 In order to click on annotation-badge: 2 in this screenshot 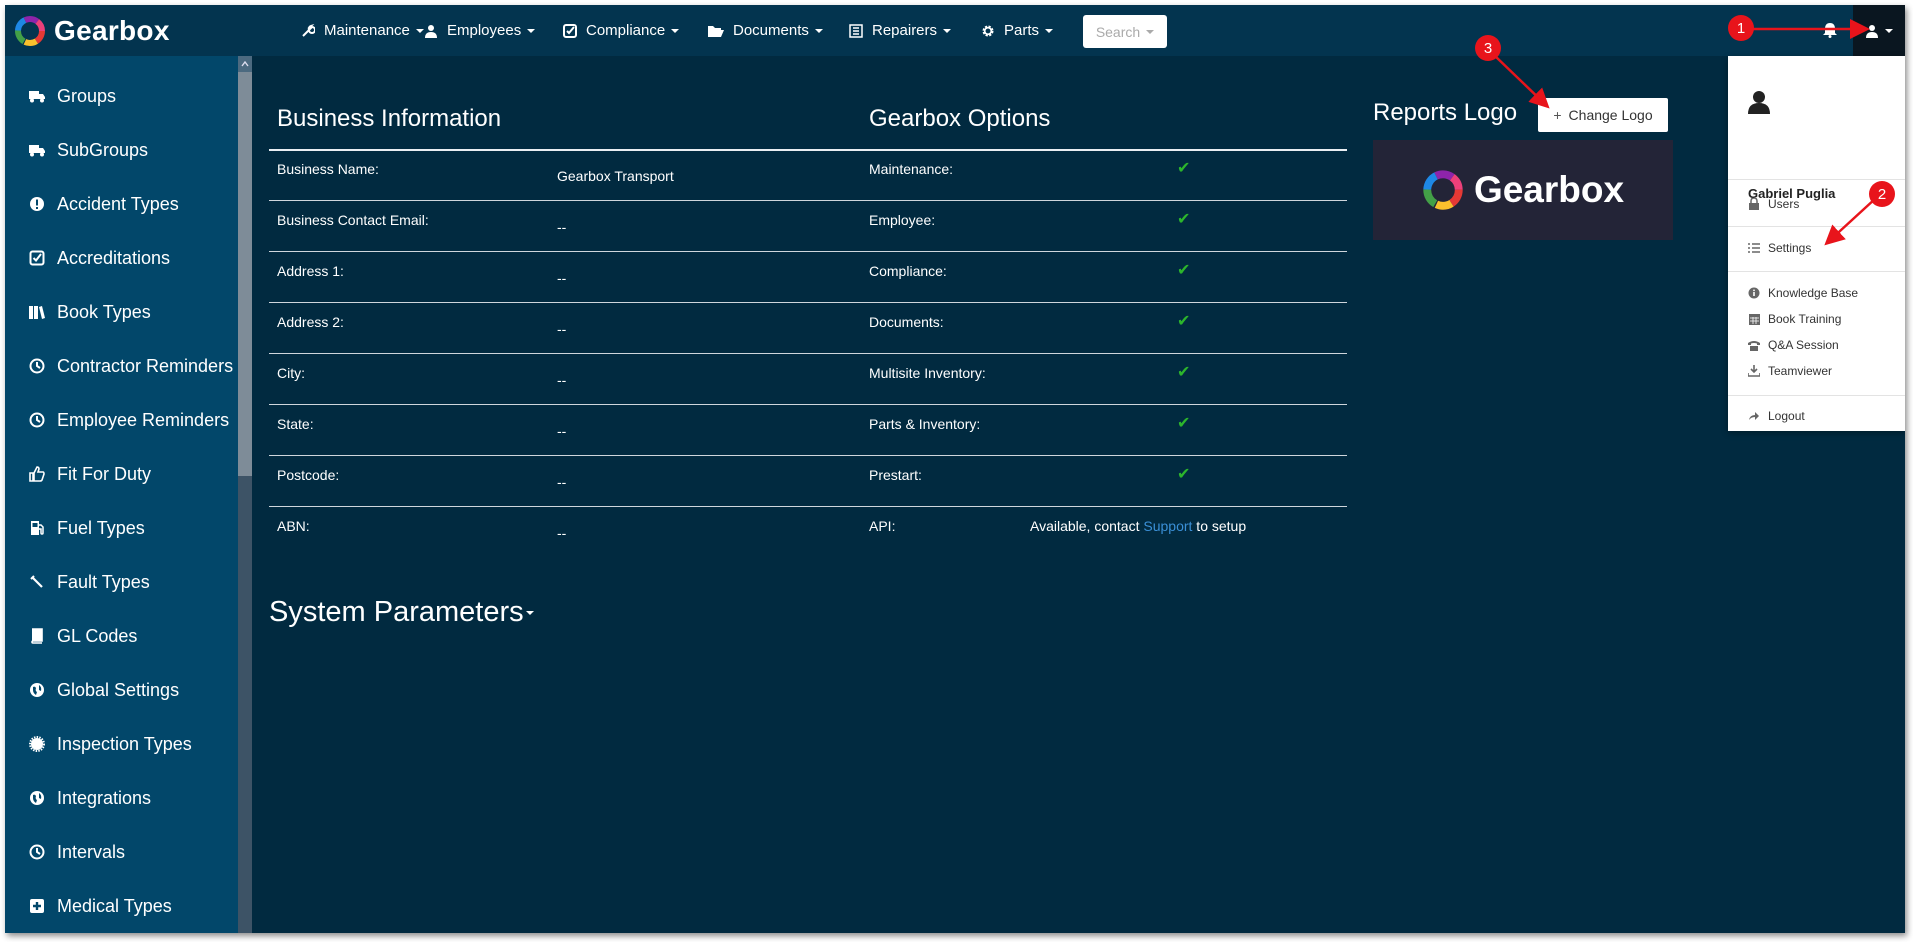, I will do `click(1882, 194)`.